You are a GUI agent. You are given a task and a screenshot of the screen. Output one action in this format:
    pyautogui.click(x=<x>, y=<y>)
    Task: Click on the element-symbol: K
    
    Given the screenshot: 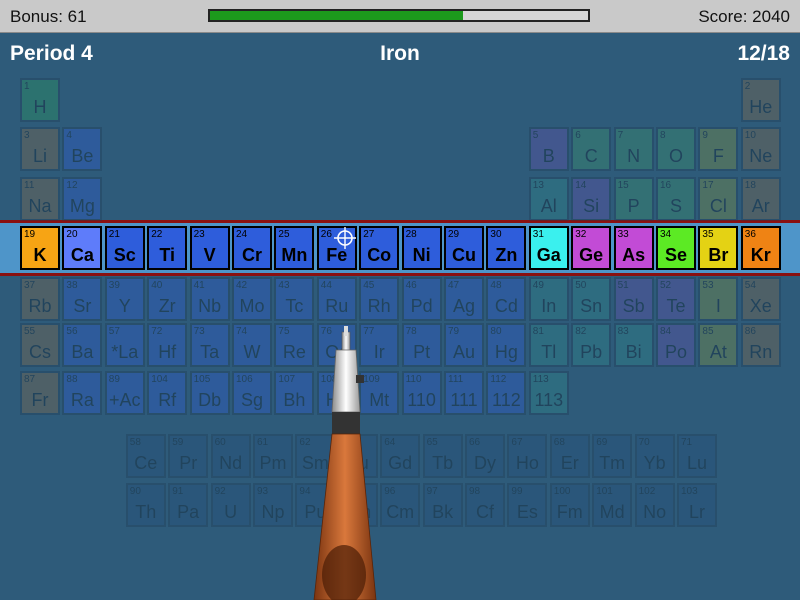 What is the action you would take?
    pyautogui.click(x=40, y=255)
    